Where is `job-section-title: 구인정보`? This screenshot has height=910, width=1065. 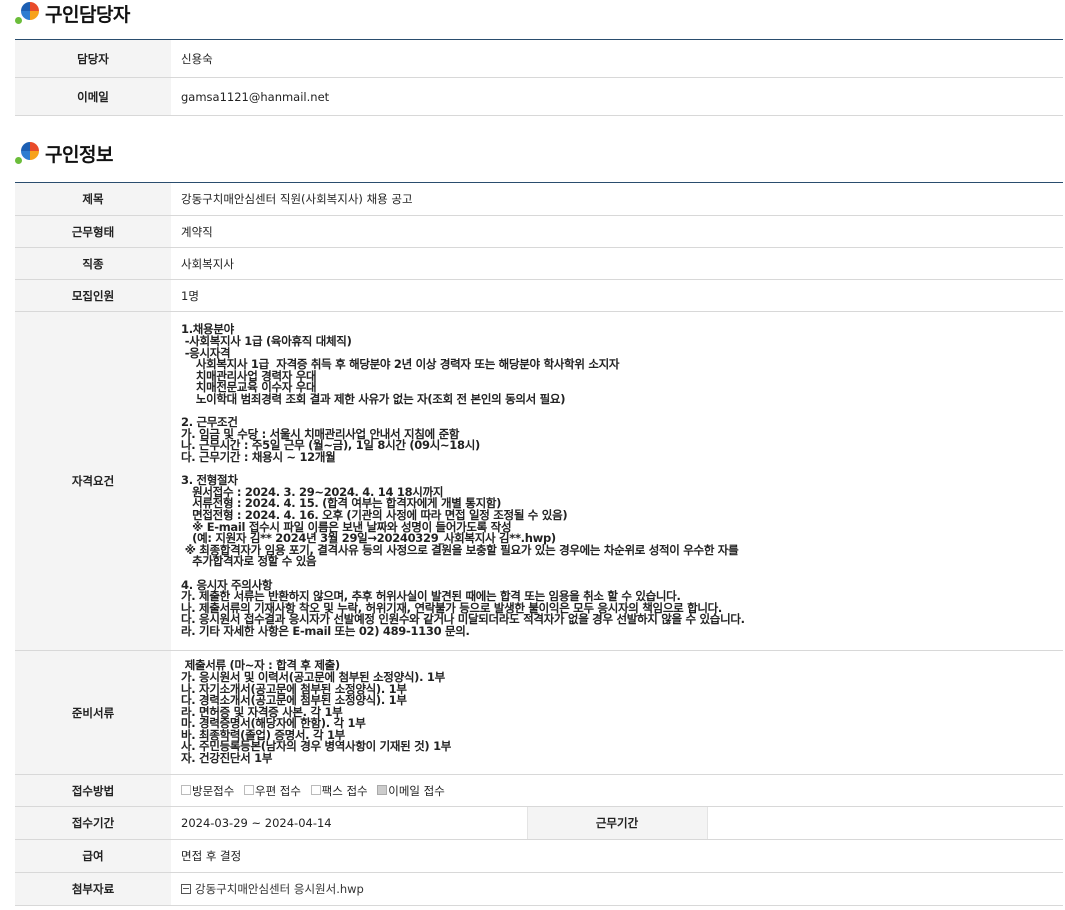 job-section-title: 구인정보 is located at coordinates (64, 153).